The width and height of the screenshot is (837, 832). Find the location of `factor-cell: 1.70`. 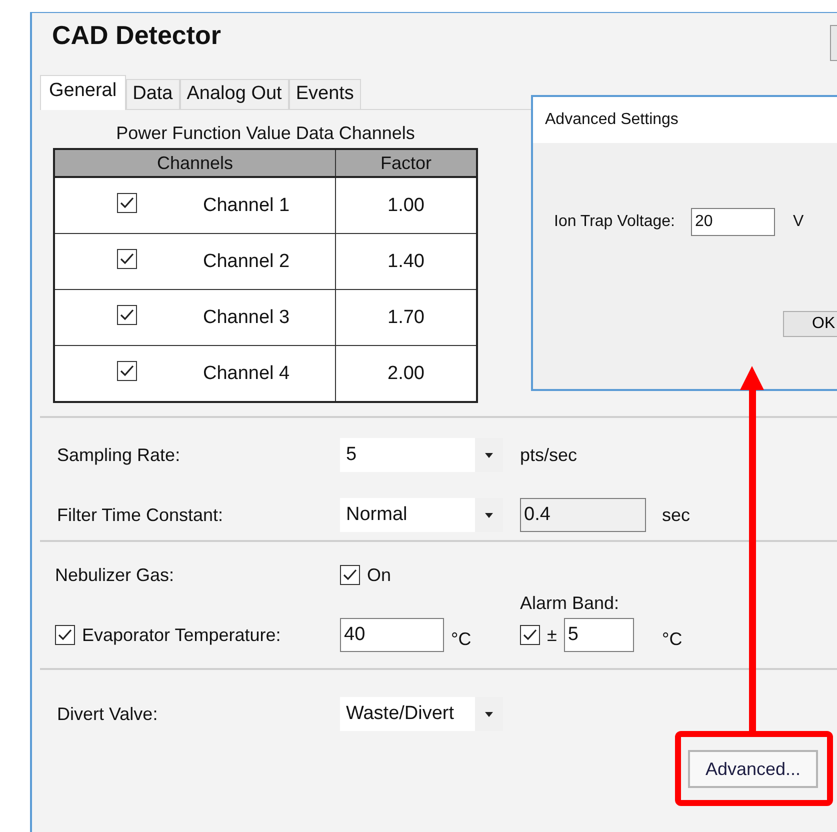

factor-cell: 1.70 is located at coordinates (406, 318).